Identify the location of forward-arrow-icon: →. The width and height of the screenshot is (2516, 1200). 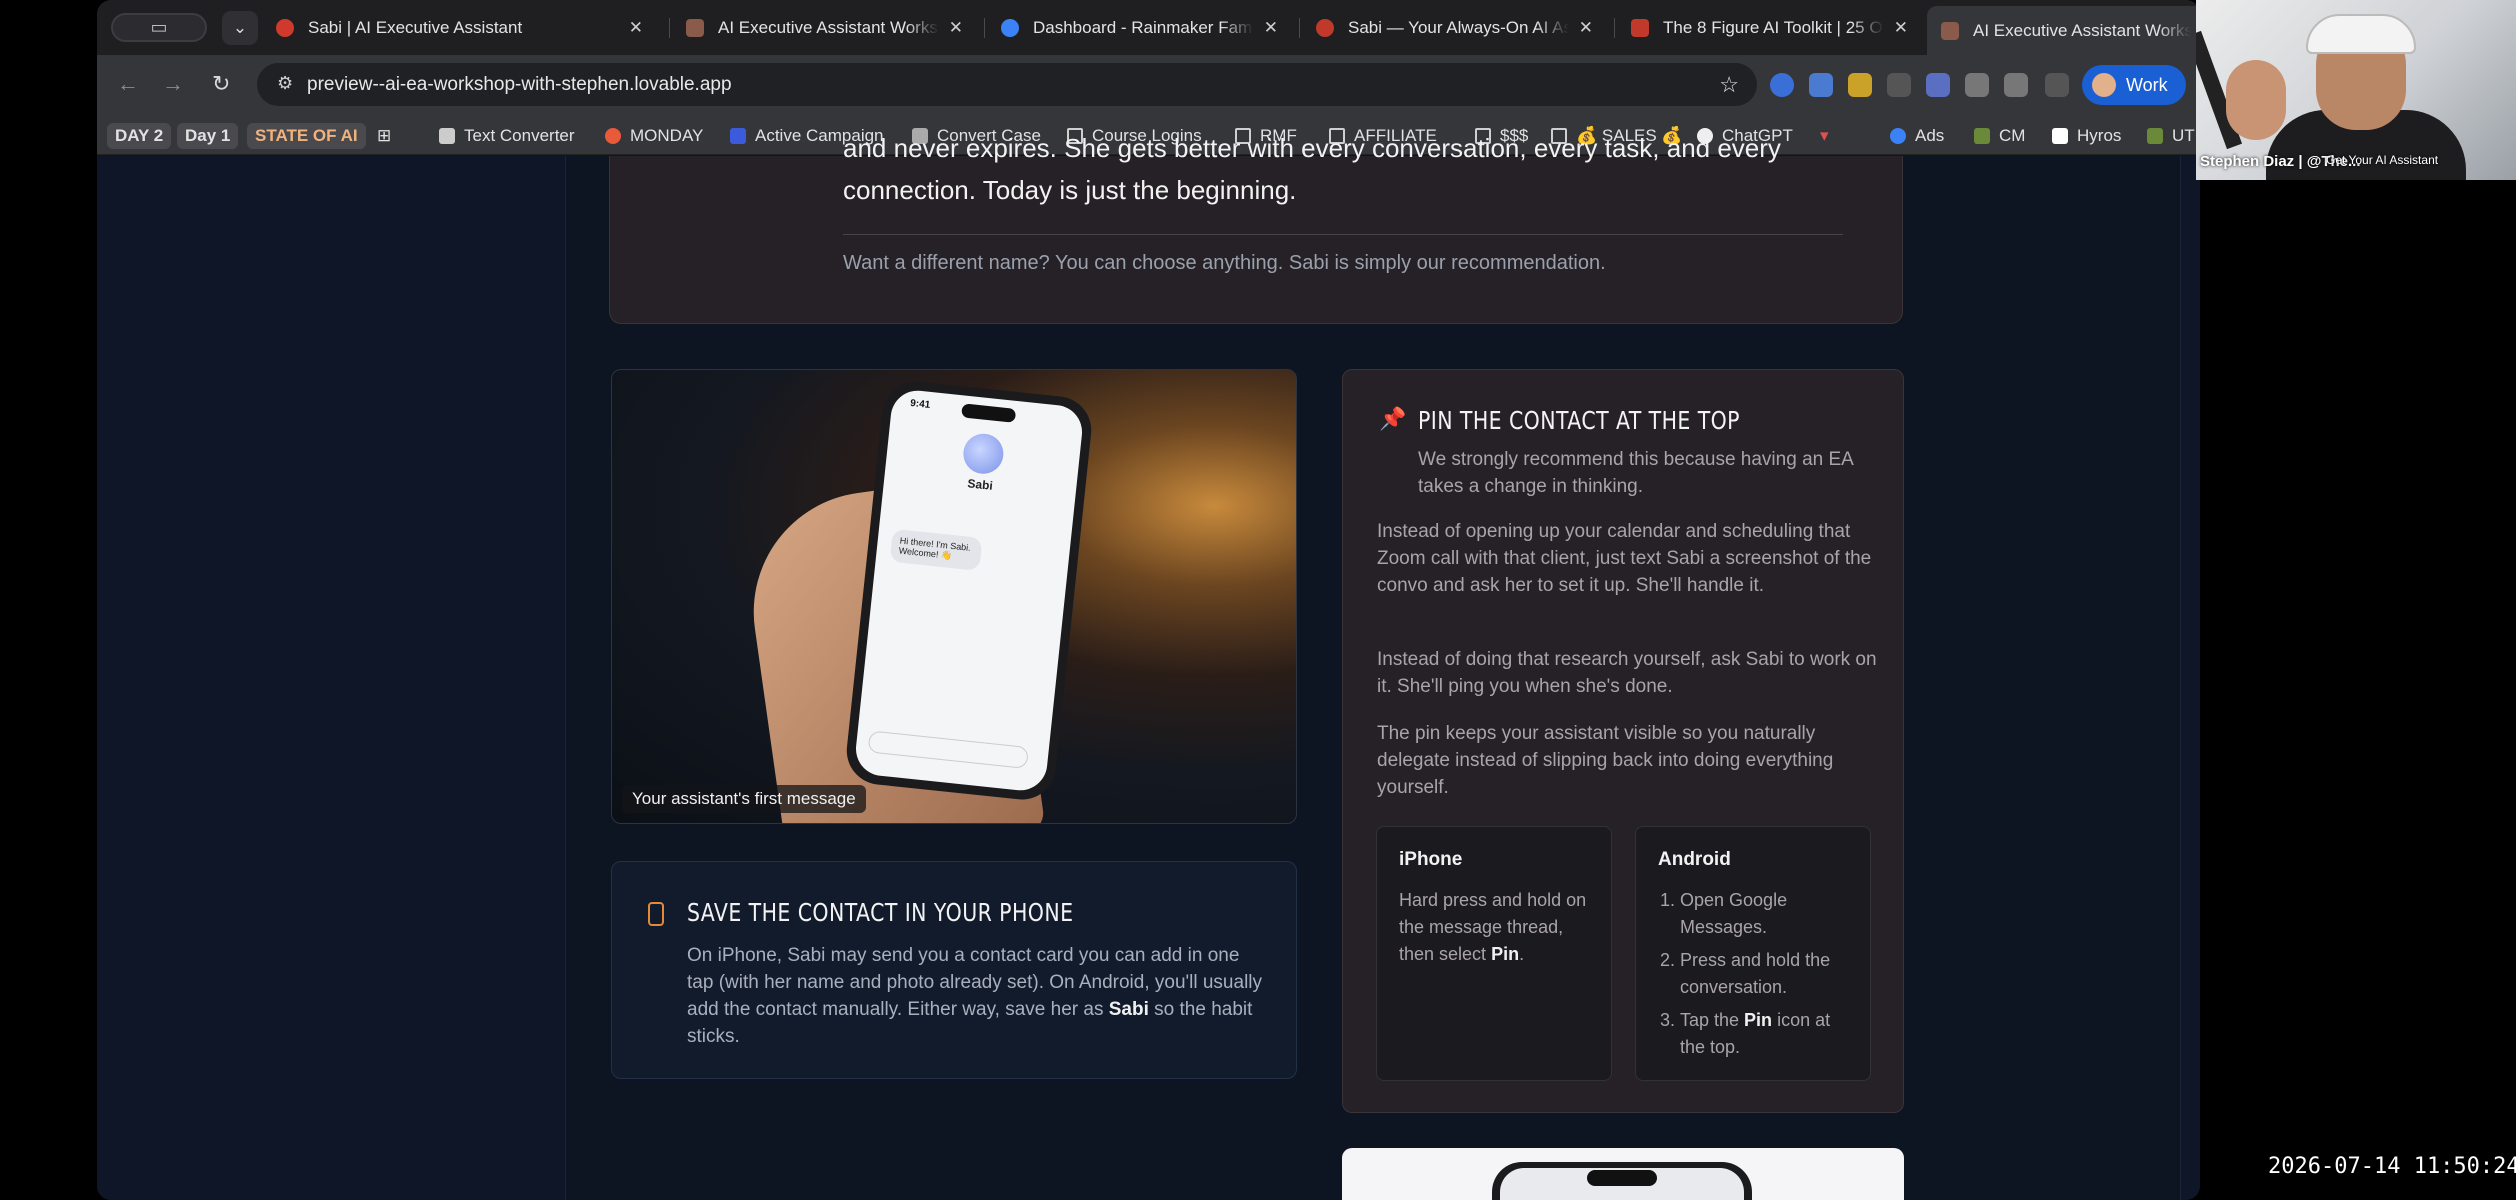
(173, 84).